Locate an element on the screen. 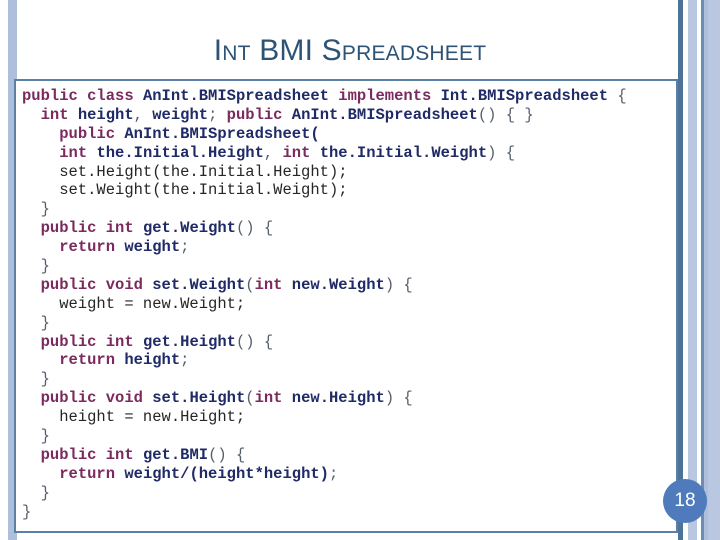  code-token: set.Height is located at coordinates (199, 398).